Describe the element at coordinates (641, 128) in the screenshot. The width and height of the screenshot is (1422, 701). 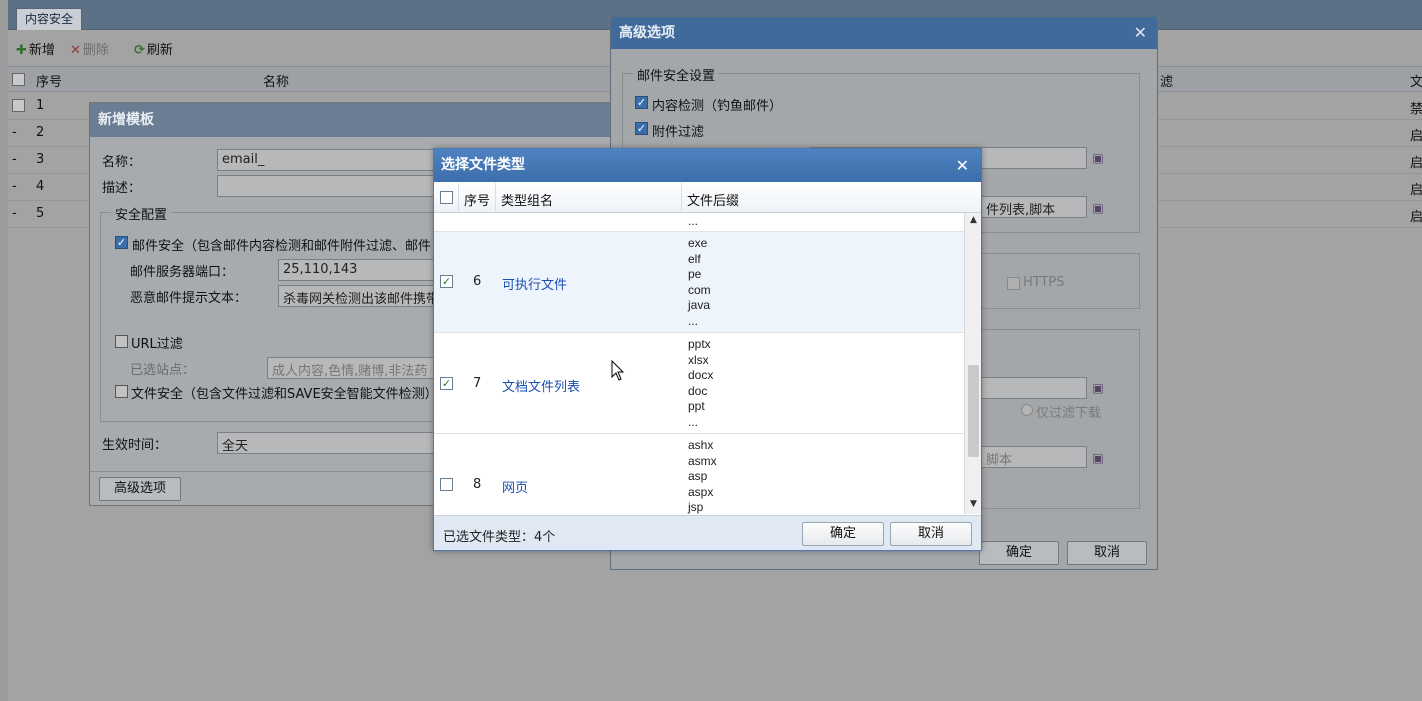
I see `attach-filter-checkbox: ✓` at that location.